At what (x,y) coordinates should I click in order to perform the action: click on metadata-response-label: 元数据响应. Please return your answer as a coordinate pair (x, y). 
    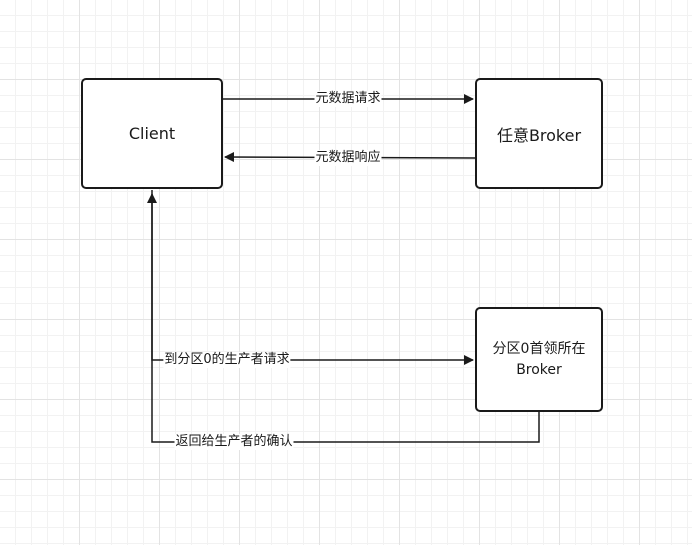
    Looking at the image, I should click on (348, 158).